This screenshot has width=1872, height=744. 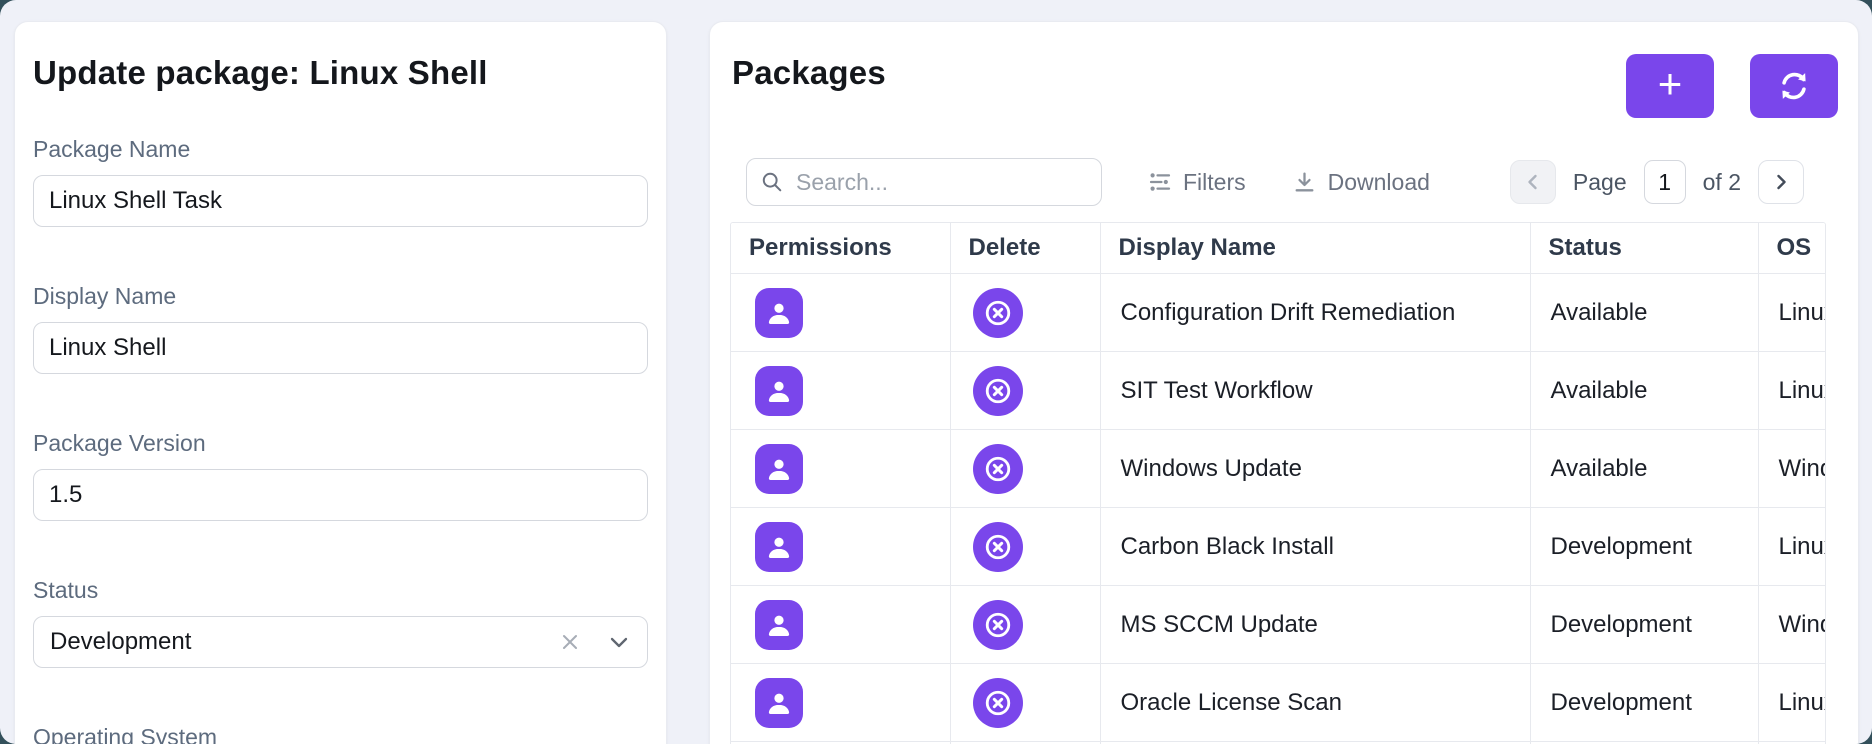 What do you see at coordinates (1314, 390) in the screenshot?
I see `cell-display-name: SIT Test Workflow` at bounding box center [1314, 390].